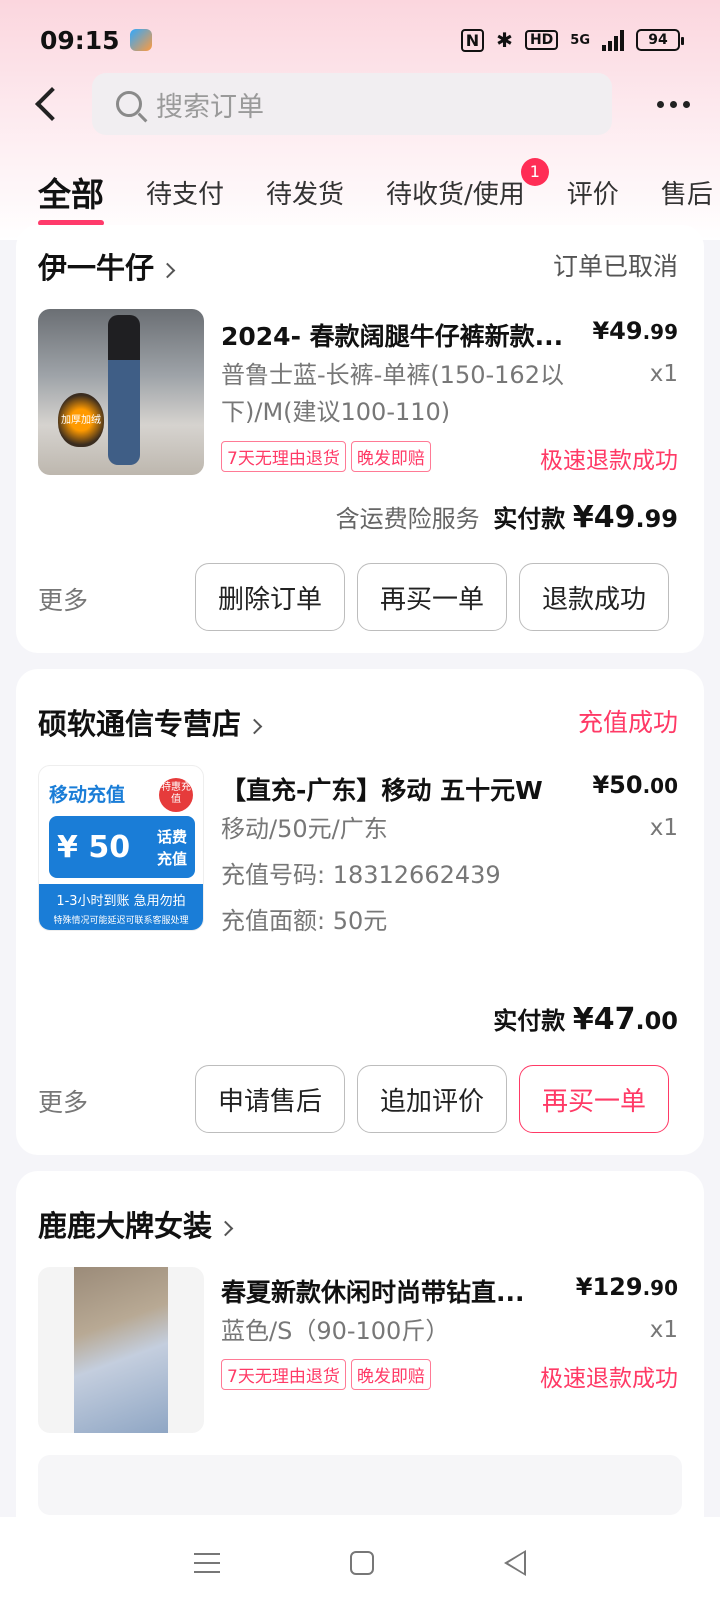 The image size is (720, 1609). What do you see at coordinates (361, 875) in the screenshot?
I see `recharge-number: 充值号码: 18312662439` at bounding box center [361, 875].